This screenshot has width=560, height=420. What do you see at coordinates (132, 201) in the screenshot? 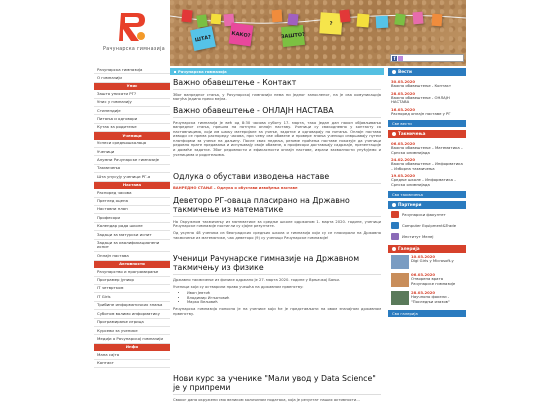
I see `sidebar-item: Преглед оцена` at bounding box center [132, 201].